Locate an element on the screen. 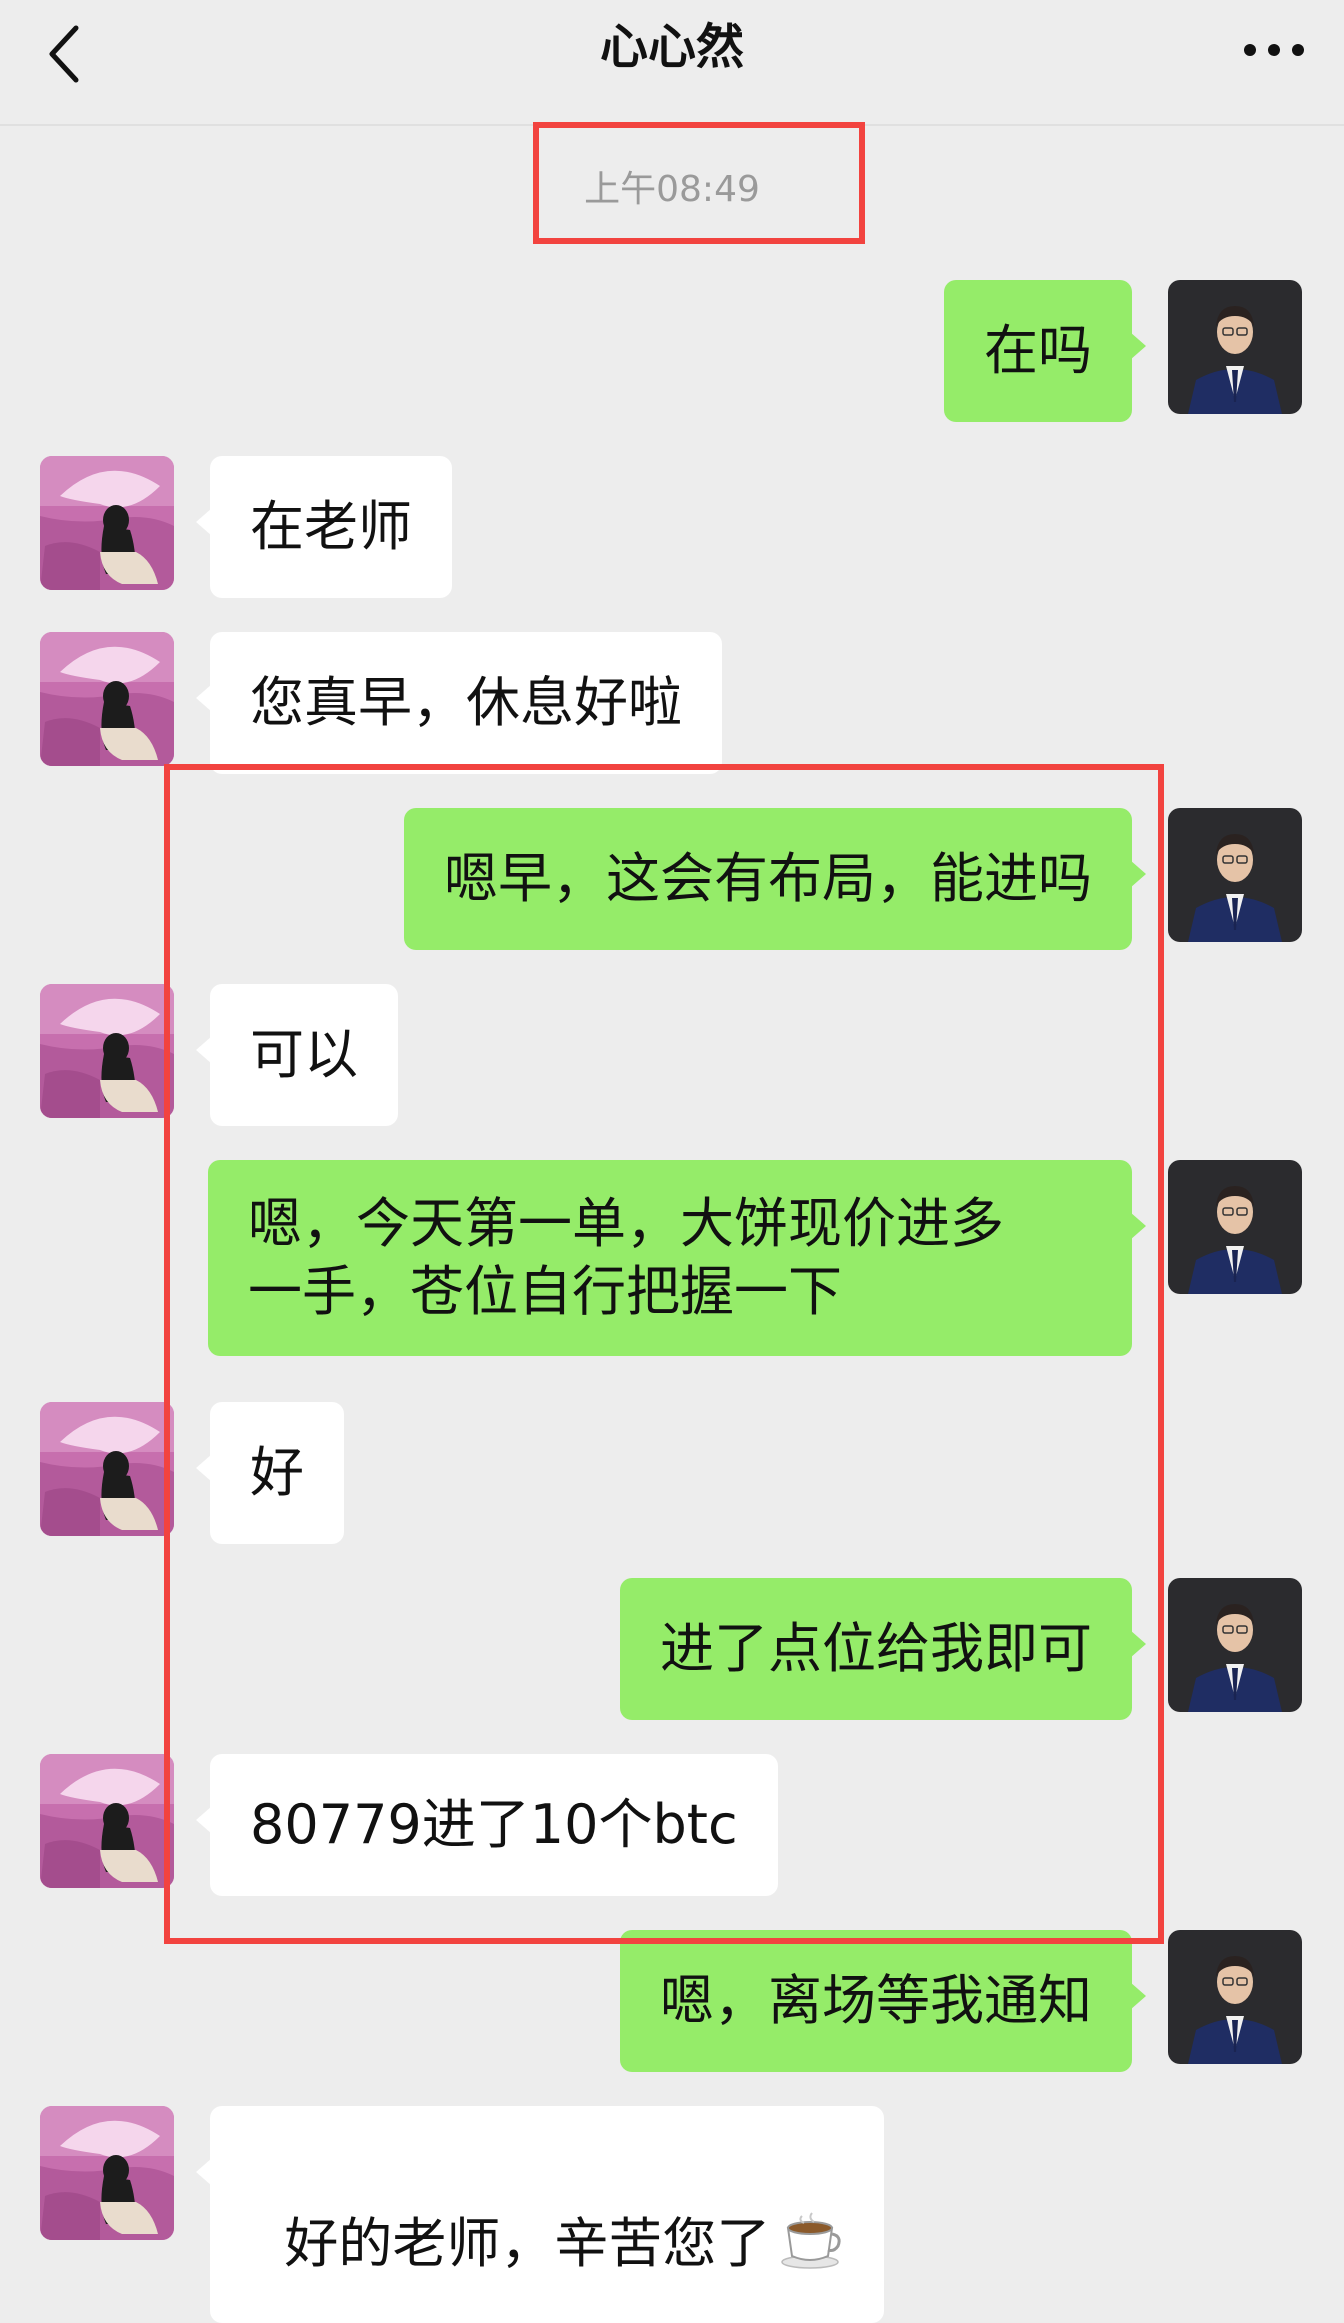 This screenshot has height=2323, width=1344. message-bubble-self: 在吗 is located at coordinates (1045, 351).